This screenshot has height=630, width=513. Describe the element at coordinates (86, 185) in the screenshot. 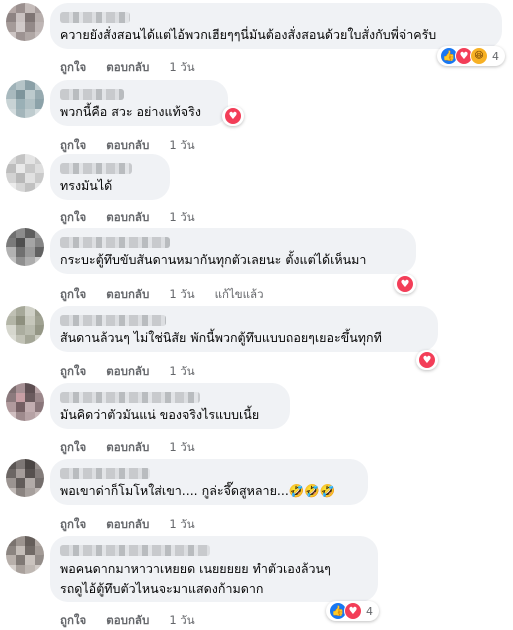

I see `comment-text: ทรงมันได้` at that location.